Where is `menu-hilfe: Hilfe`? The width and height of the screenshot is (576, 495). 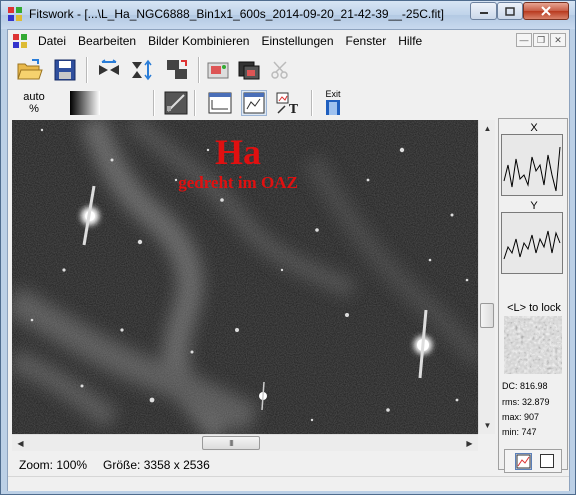
menu-hilfe: Hilfe is located at coordinates (410, 41).